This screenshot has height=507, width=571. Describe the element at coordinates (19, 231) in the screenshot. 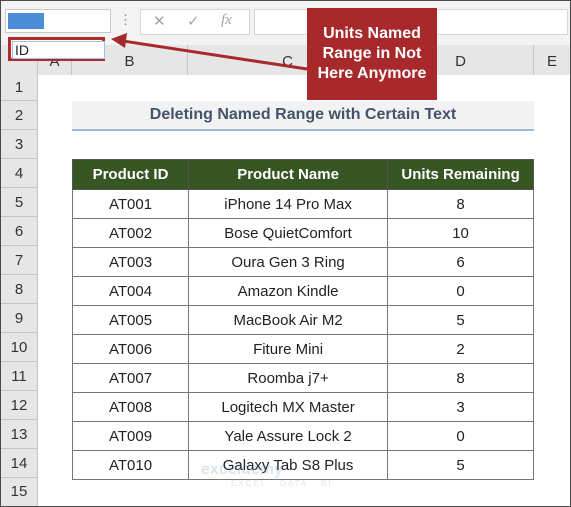

I see `row-header: 6` at that location.